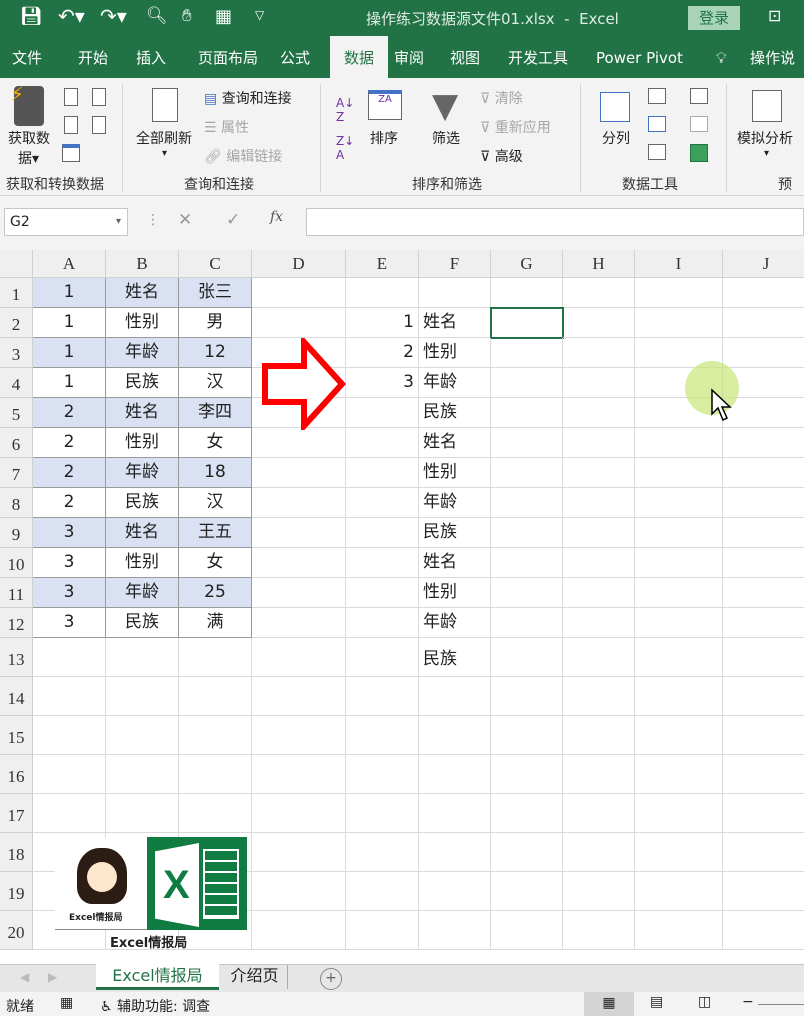 This screenshot has height=1016, width=804. I want to click on from-web-icon, so click(71, 125).